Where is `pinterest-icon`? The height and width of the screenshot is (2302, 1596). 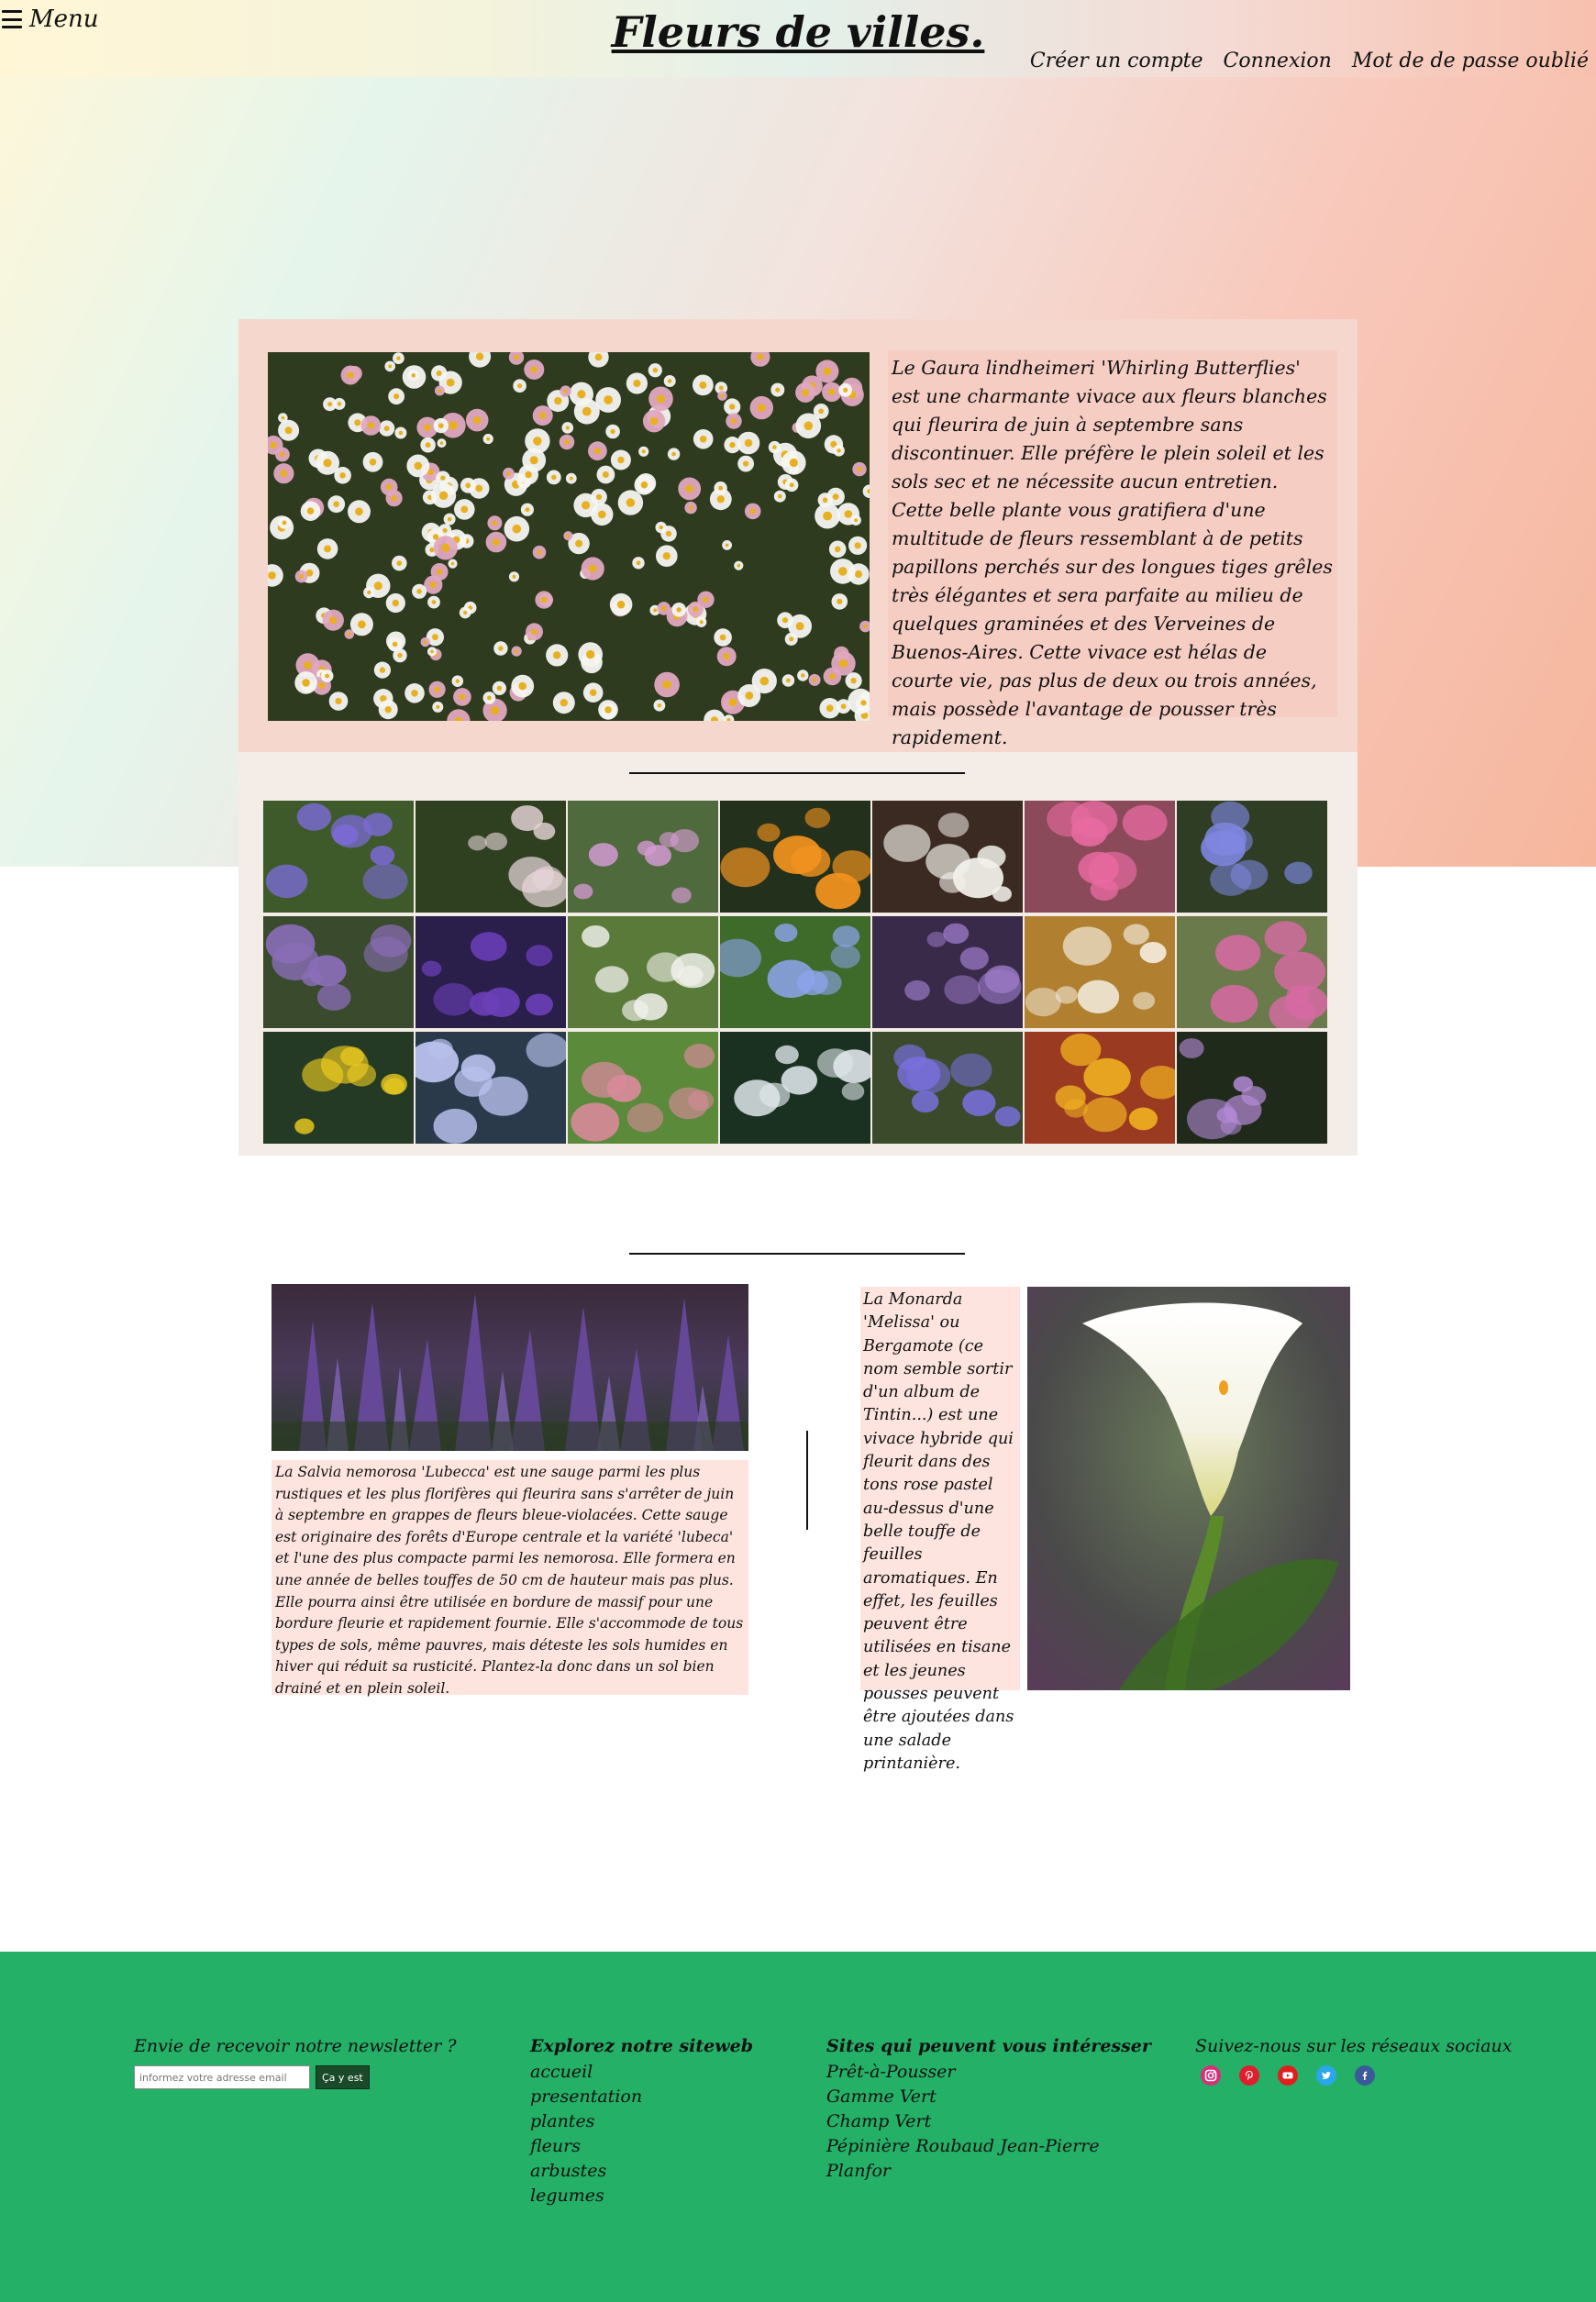 pinterest-icon is located at coordinates (1249, 2075).